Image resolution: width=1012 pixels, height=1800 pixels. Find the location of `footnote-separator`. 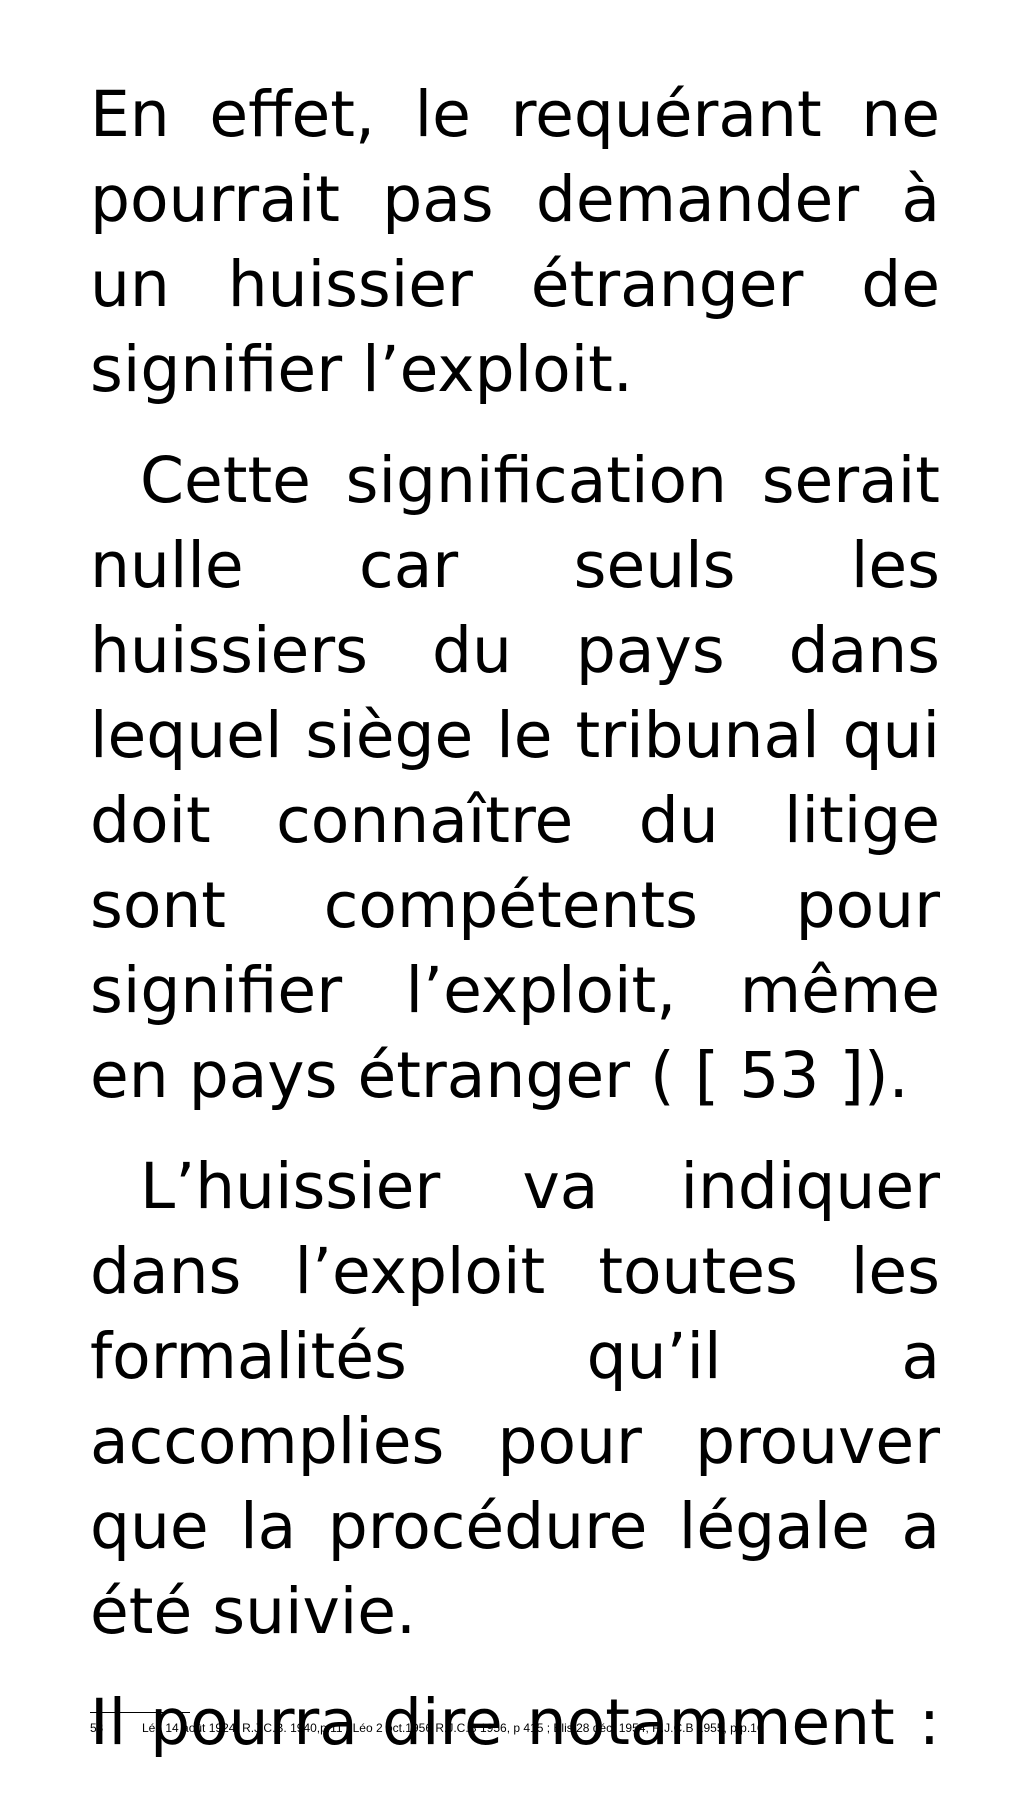

footnote-separator is located at coordinates (140, 1712).